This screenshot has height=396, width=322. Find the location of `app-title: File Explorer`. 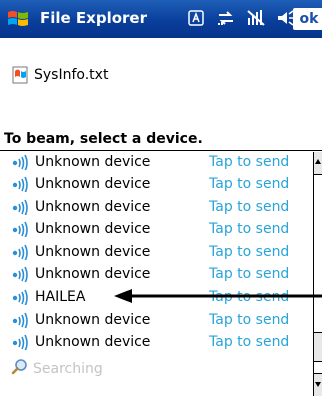

app-title: File Explorer is located at coordinates (93, 18).